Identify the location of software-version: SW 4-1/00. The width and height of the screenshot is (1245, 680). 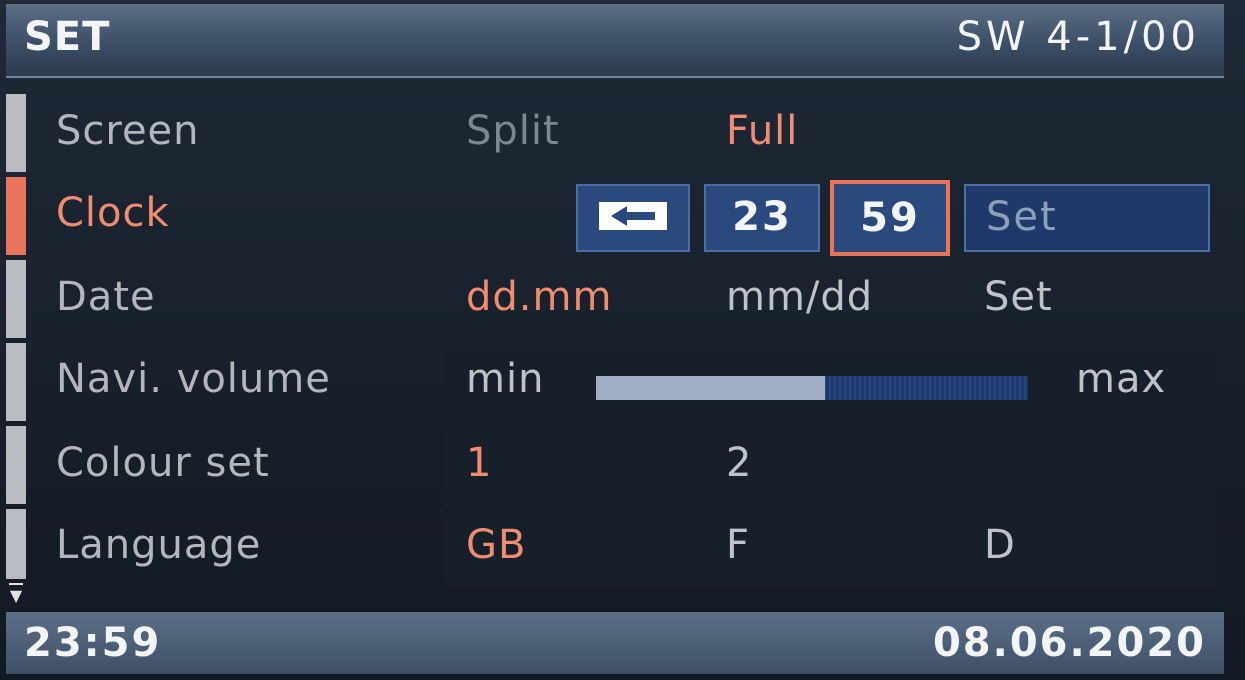
(1078, 37).